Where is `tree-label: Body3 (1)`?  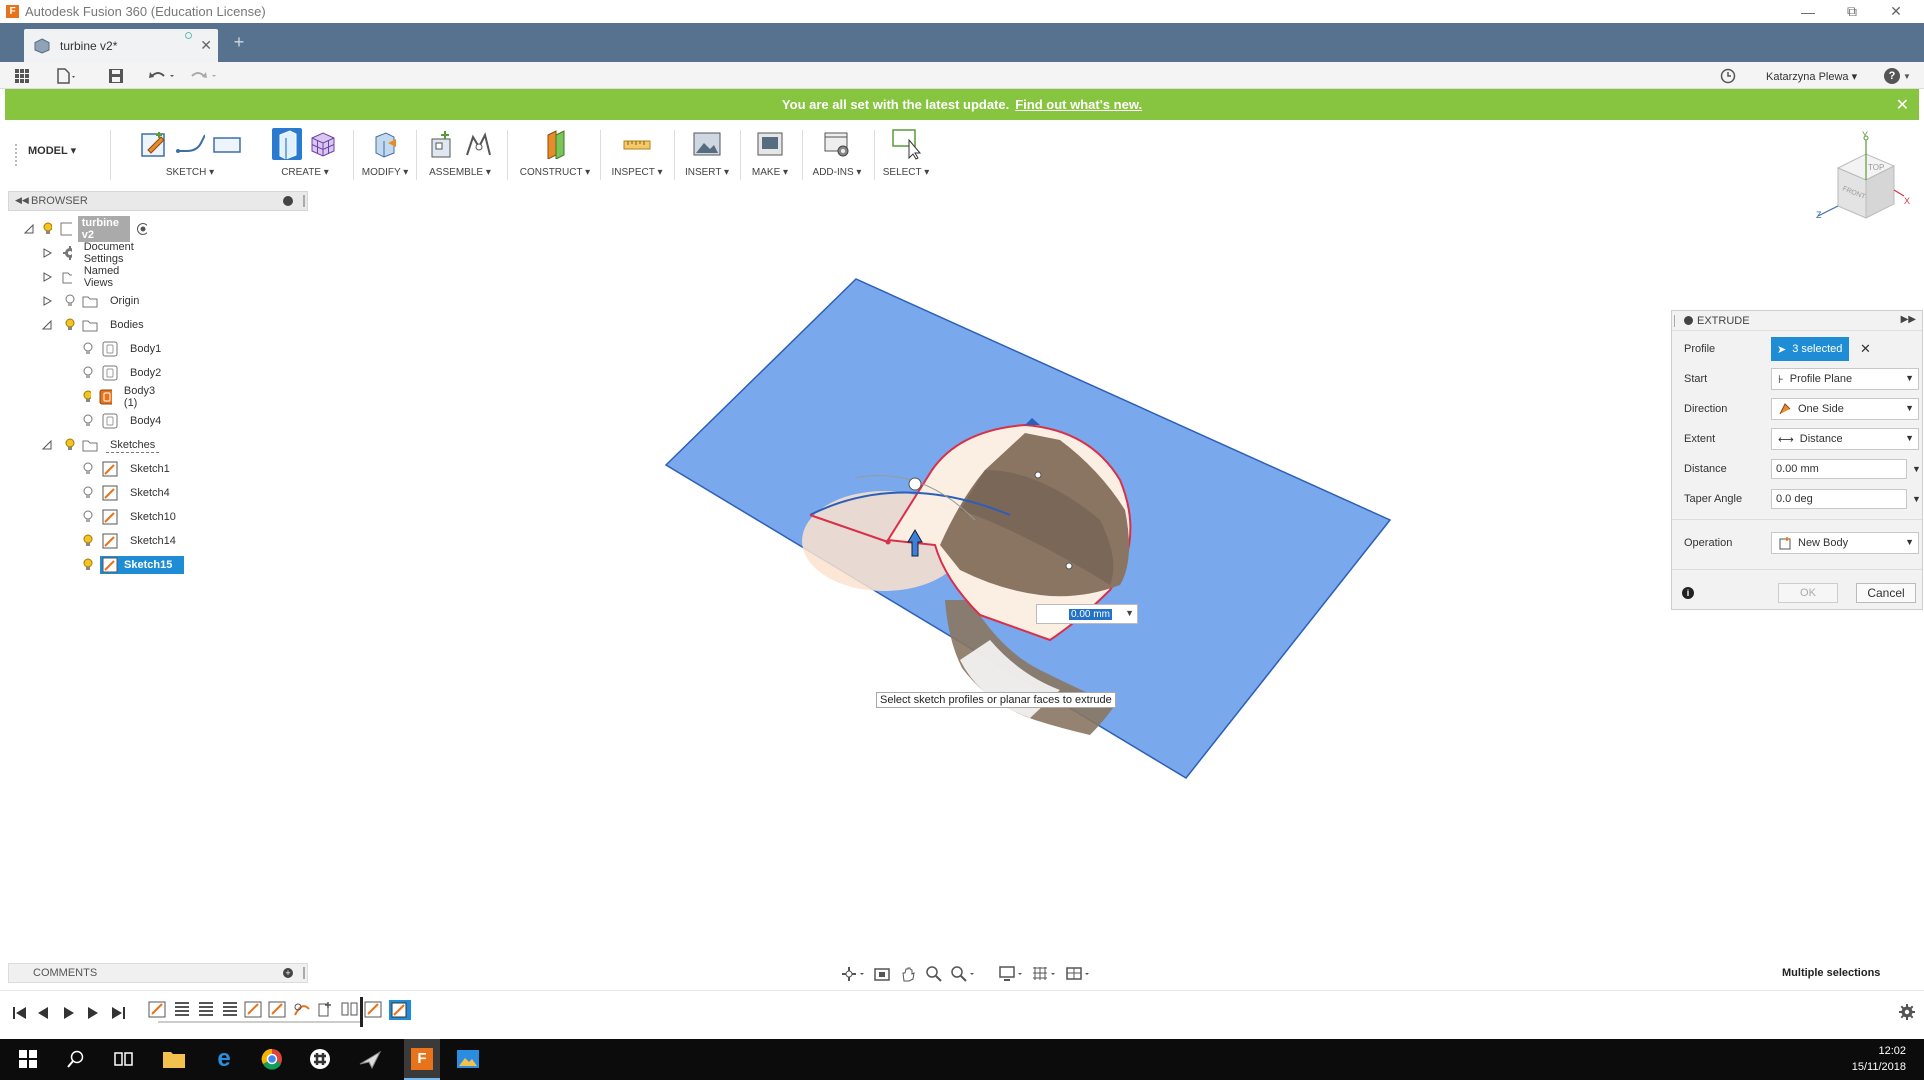
tree-label: Body3 (1) is located at coordinates (142, 397).